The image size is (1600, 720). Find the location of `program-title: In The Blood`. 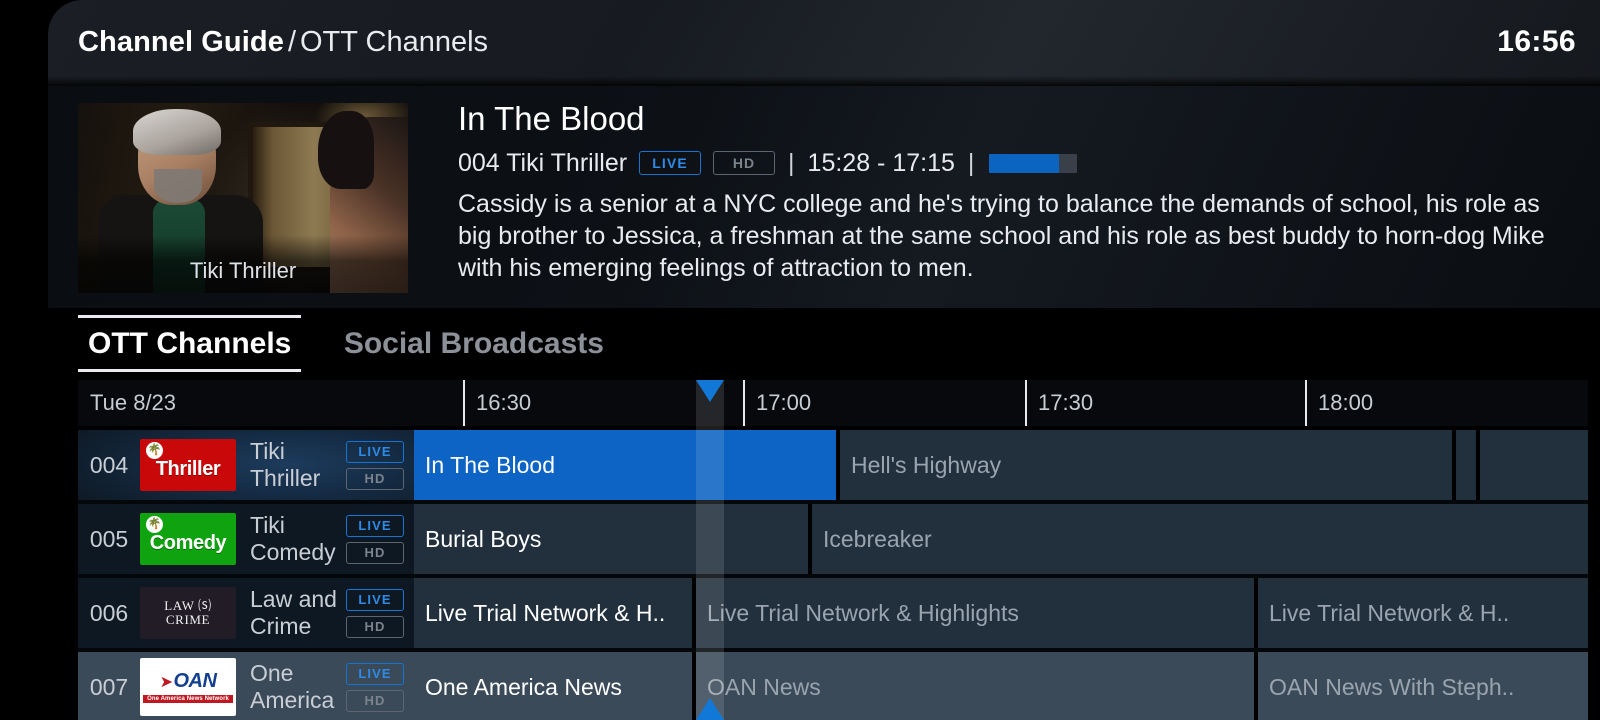

program-title: In The Blood is located at coordinates (551, 118).